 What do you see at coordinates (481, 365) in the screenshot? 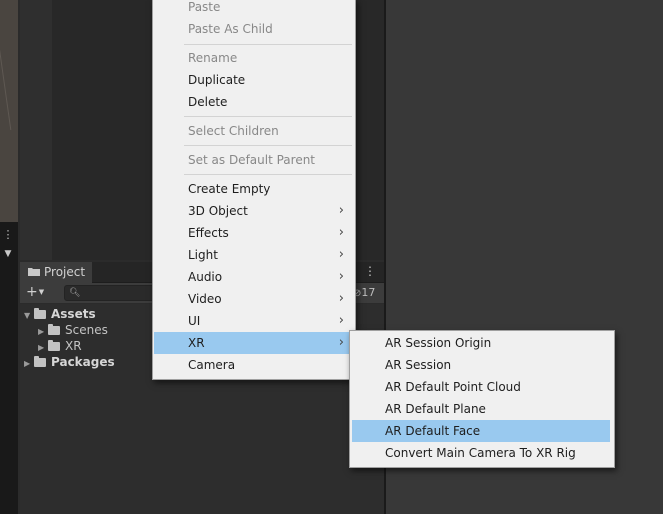
I see `submenu-item-ar-session: AR Session` at bounding box center [481, 365].